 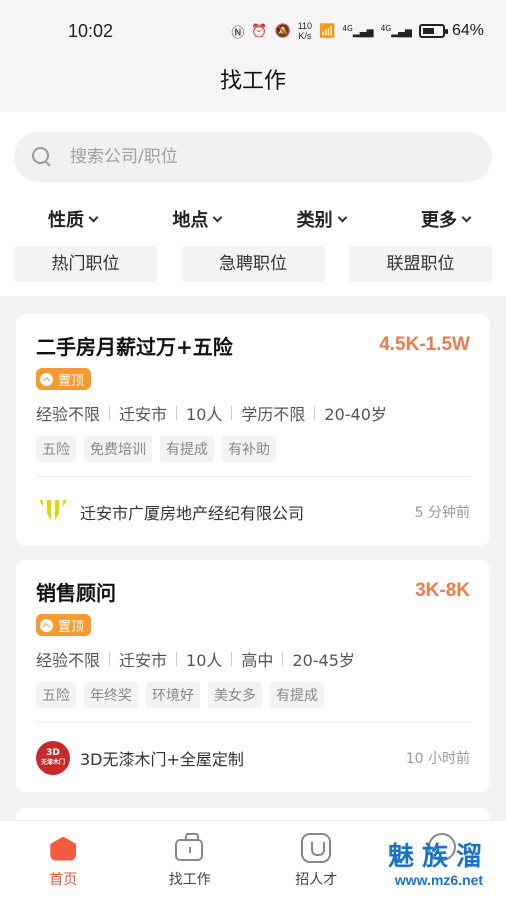 I want to click on company-name: 3D无漆木门+全屋定制, so click(x=162, y=759).